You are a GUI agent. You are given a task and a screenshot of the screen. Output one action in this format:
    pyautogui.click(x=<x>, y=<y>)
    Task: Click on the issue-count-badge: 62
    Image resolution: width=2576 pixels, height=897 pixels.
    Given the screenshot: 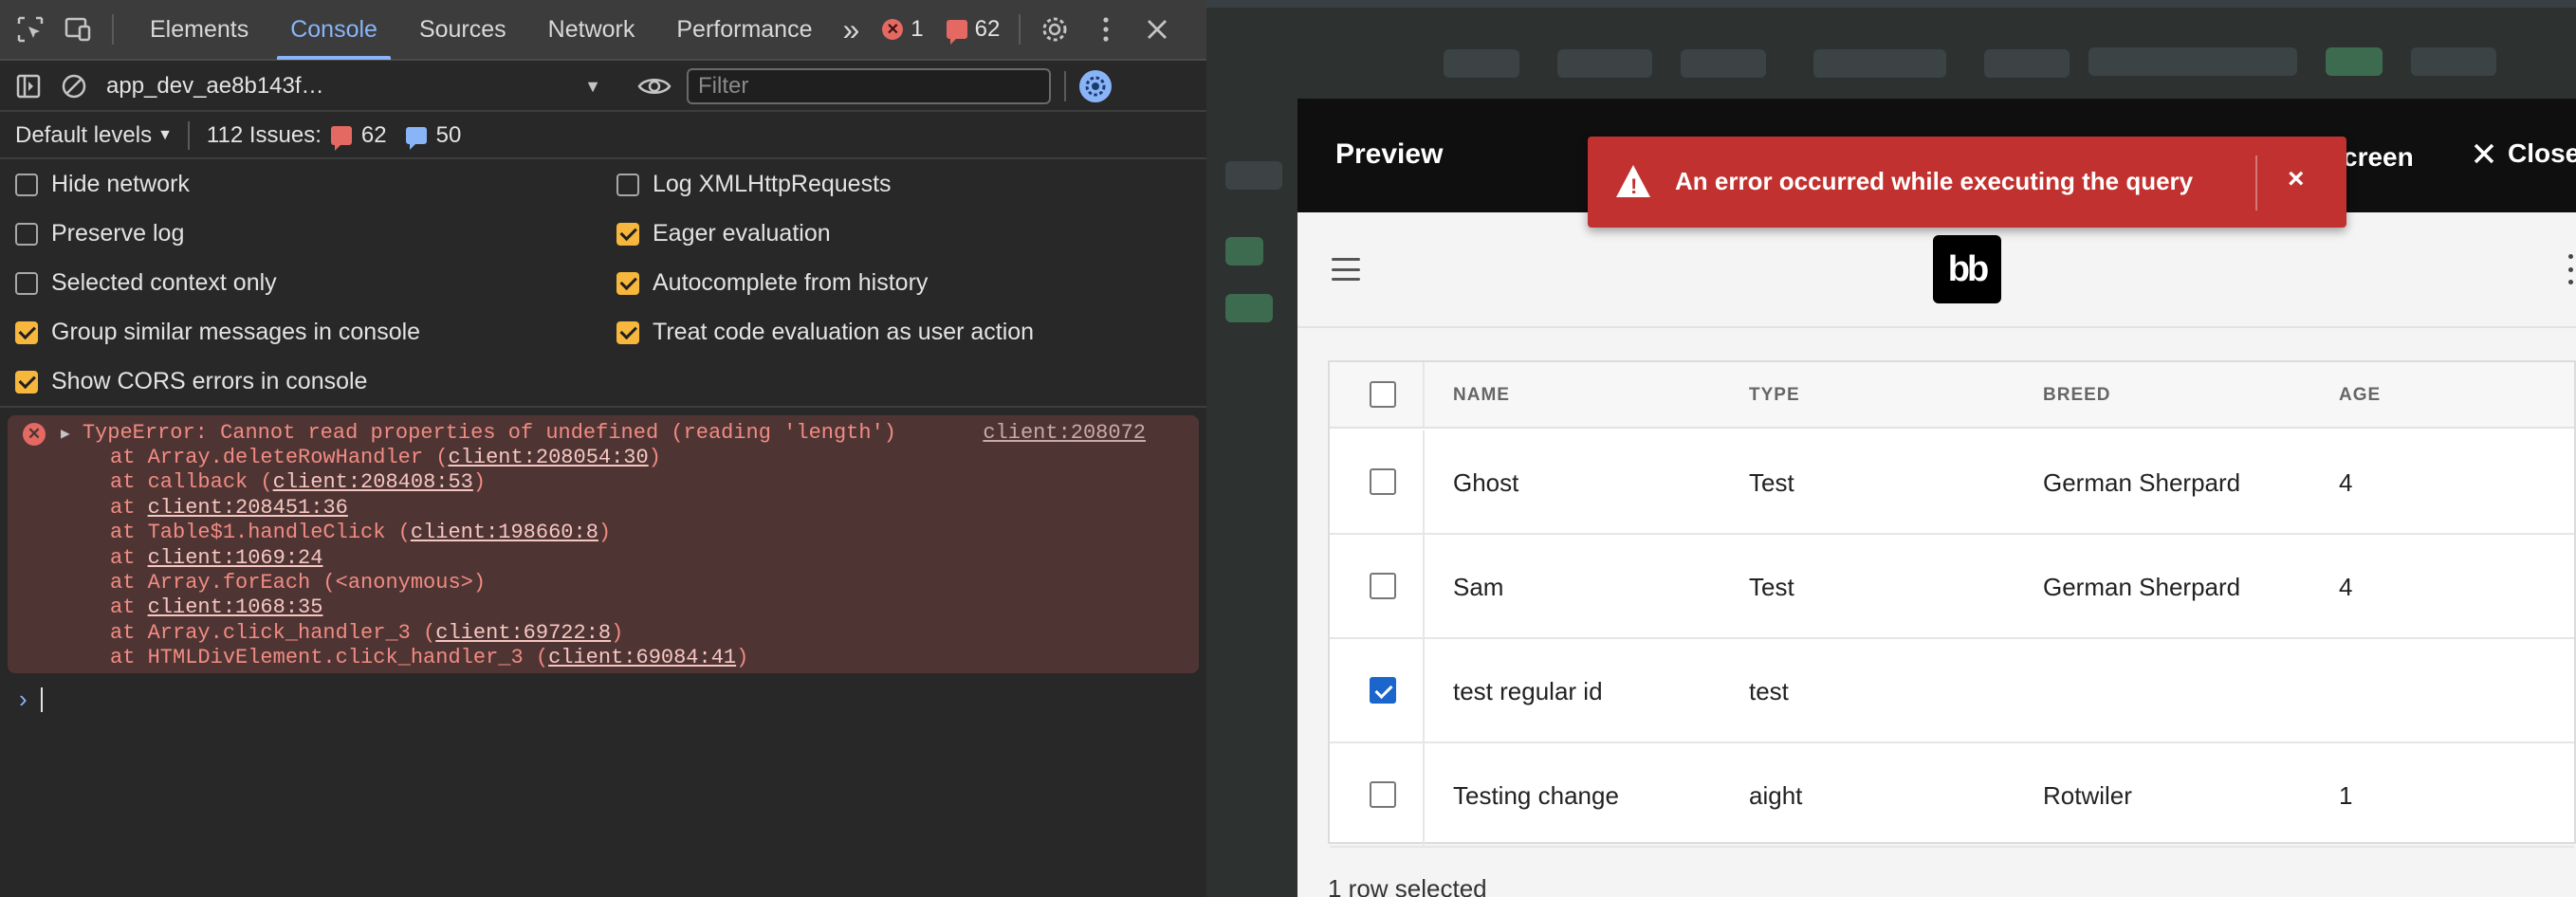 What is the action you would take?
    pyautogui.click(x=973, y=30)
    